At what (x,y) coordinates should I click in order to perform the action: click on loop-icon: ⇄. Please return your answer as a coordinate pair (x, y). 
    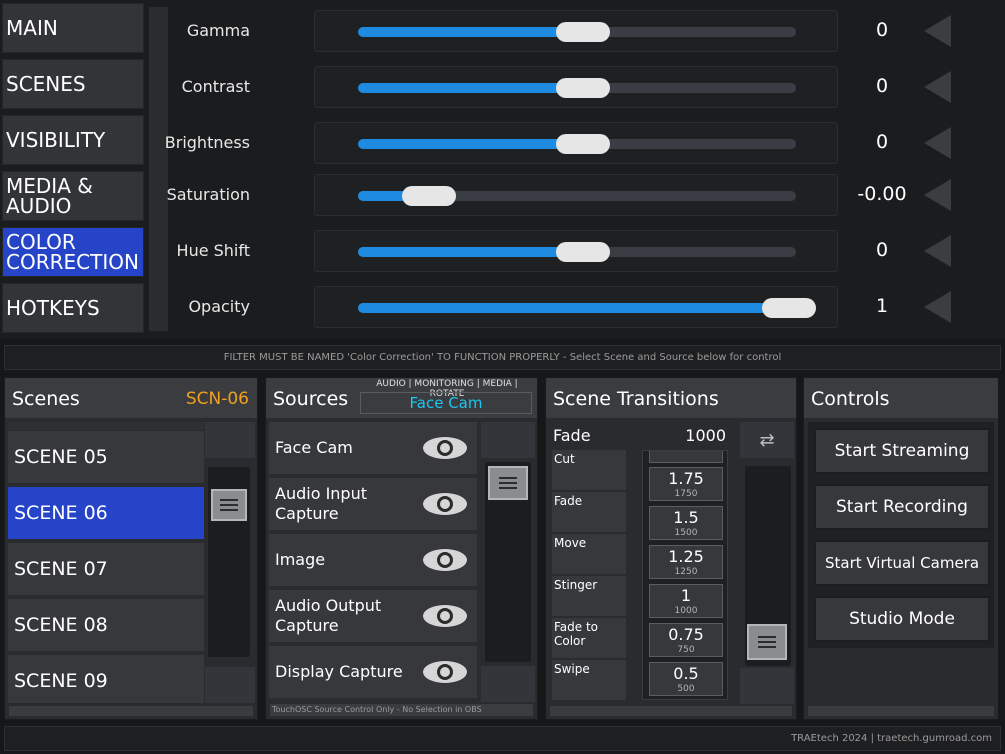
    Looking at the image, I should click on (767, 440).